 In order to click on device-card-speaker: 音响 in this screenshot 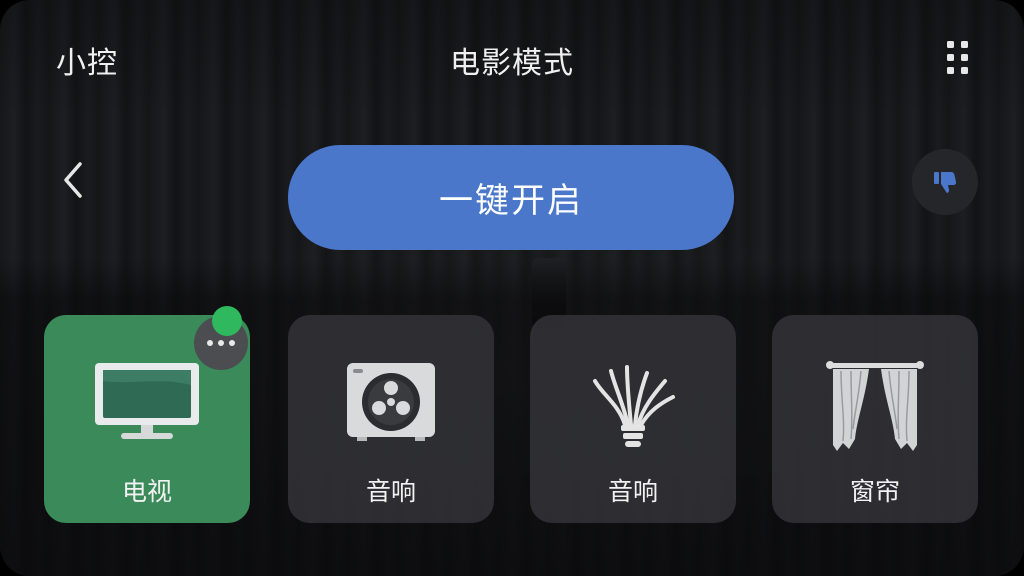, I will do `click(391, 419)`.